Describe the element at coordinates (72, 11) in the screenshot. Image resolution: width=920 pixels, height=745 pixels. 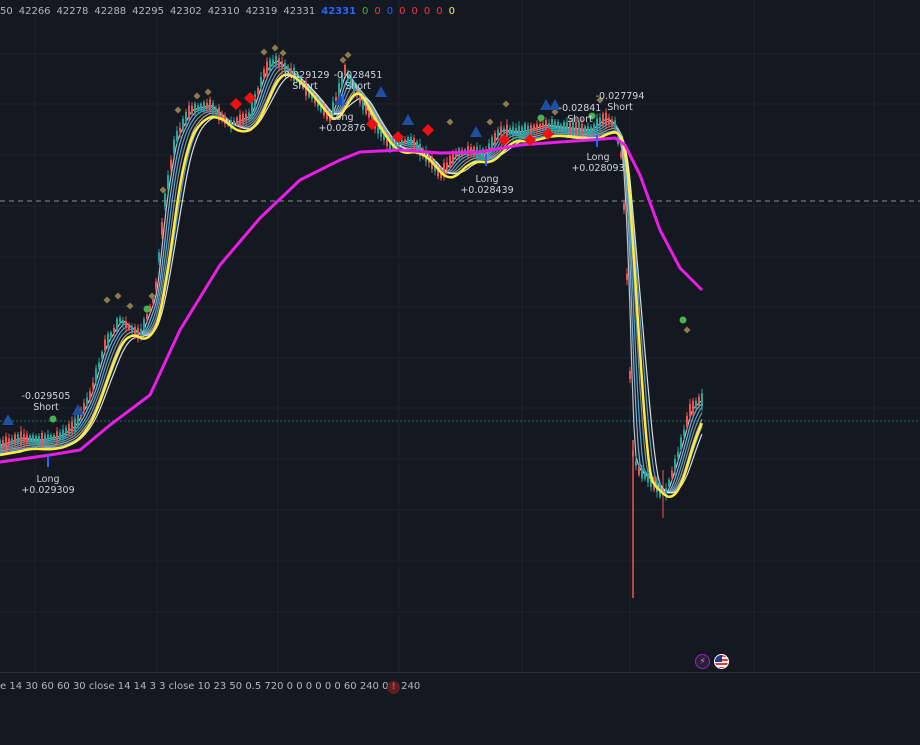
I see `indicator-value: 42278` at that location.